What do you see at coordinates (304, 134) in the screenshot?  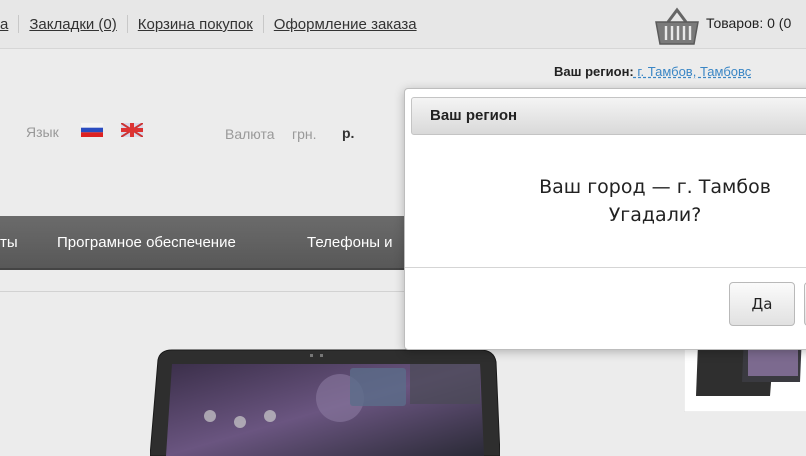 I see `currency-option-uah: грн.` at bounding box center [304, 134].